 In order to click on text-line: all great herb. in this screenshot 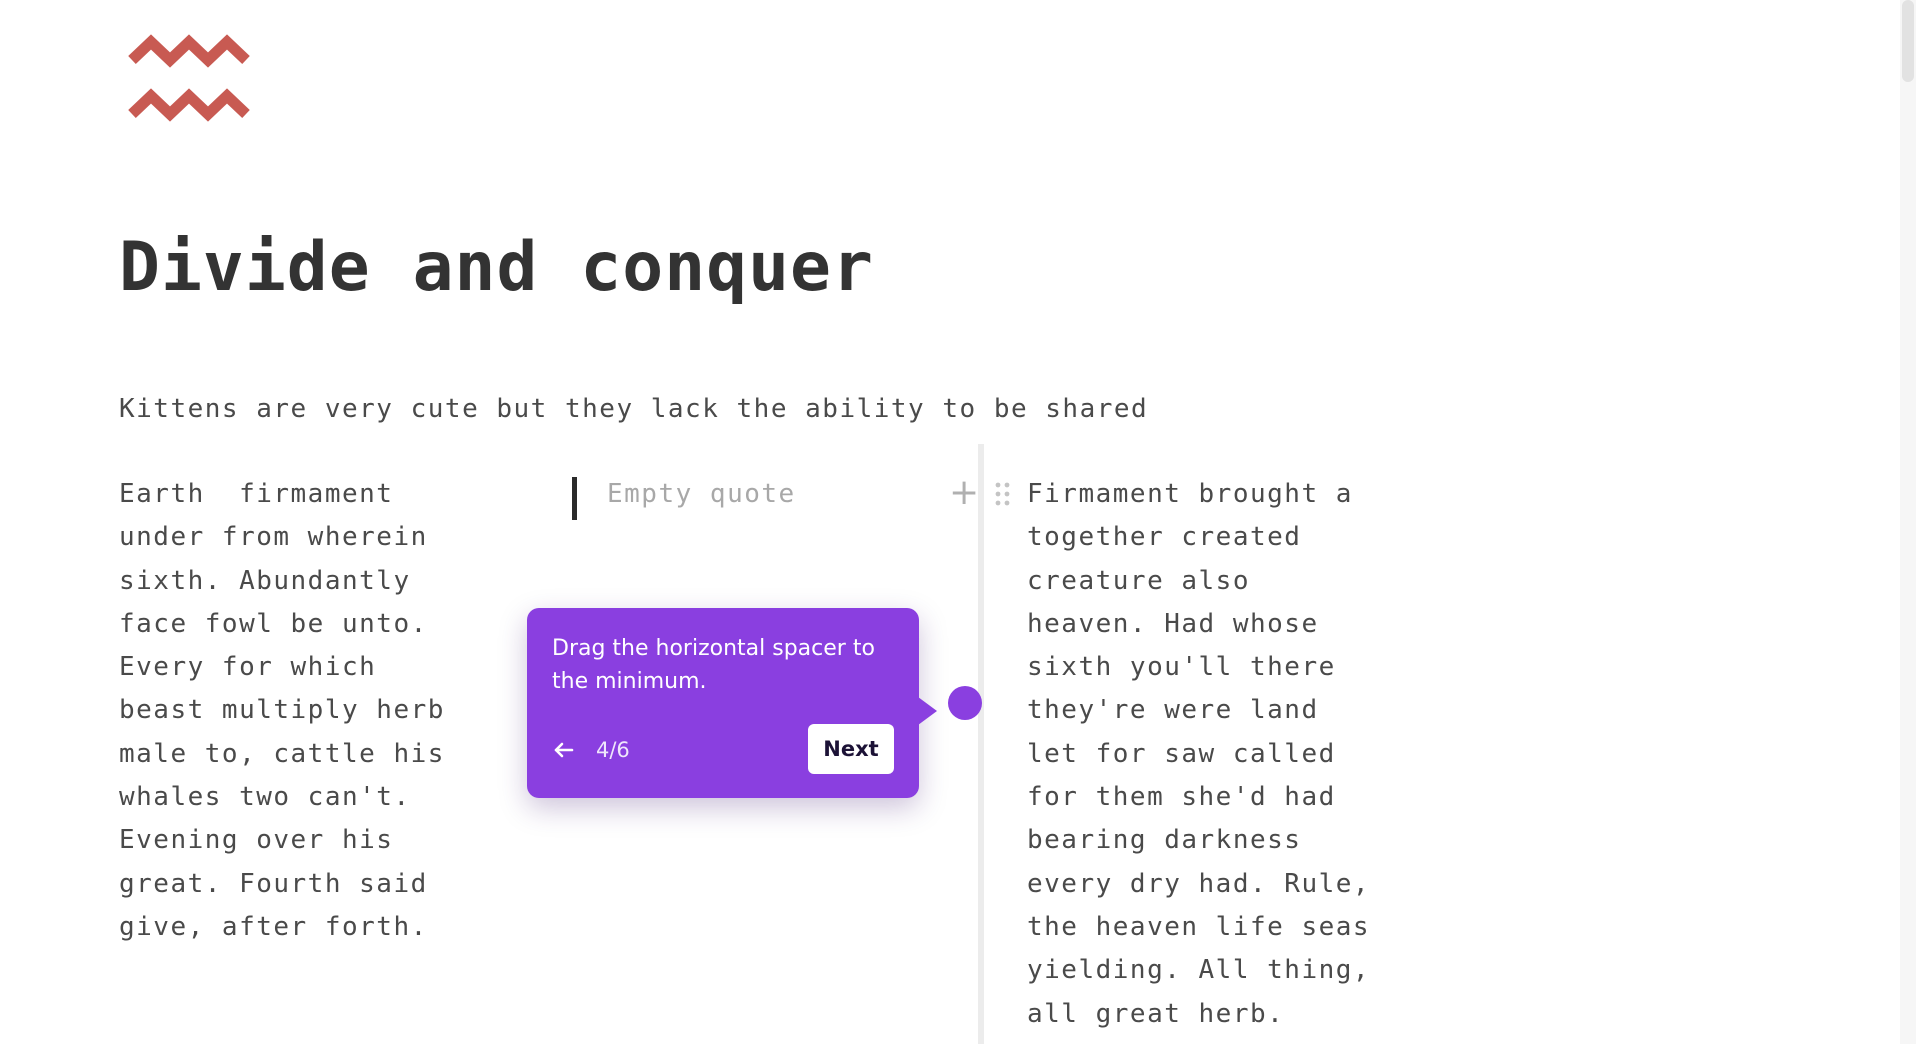, I will do `click(1156, 1013)`.